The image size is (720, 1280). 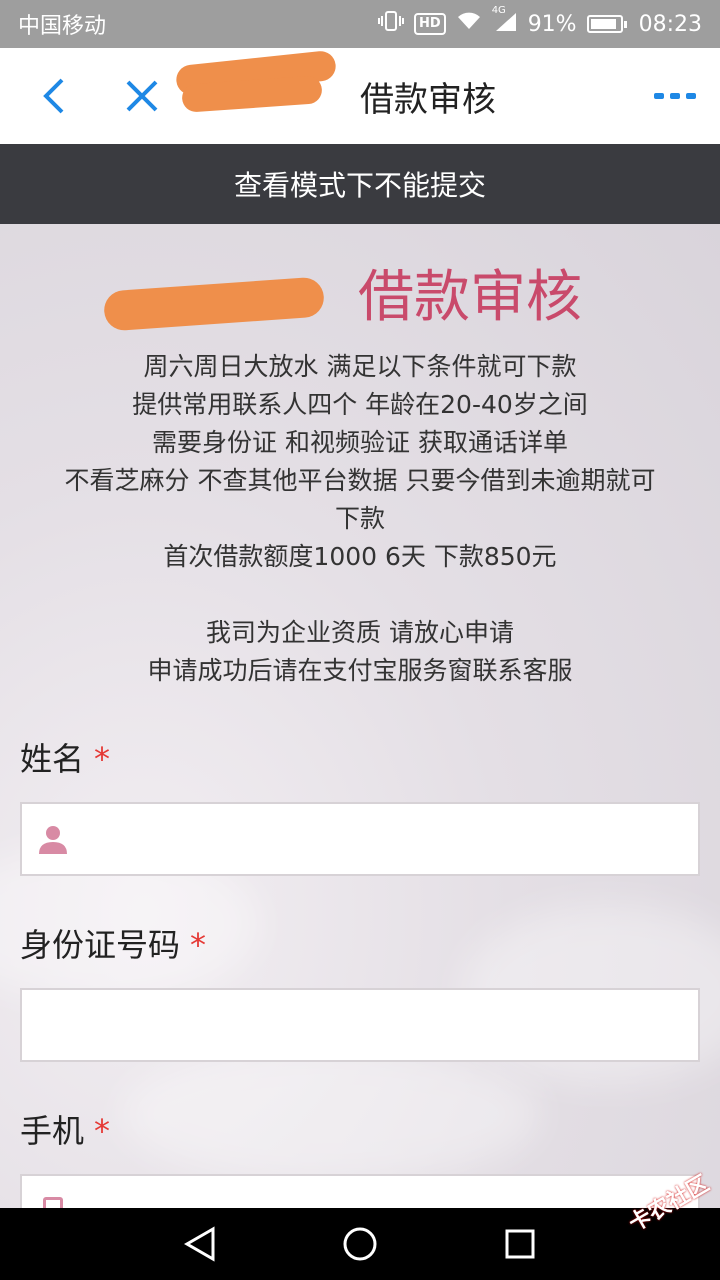 What do you see at coordinates (360, 184) in the screenshot?
I see `view-mode-notice: 查看模式下不能提交` at bounding box center [360, 184].